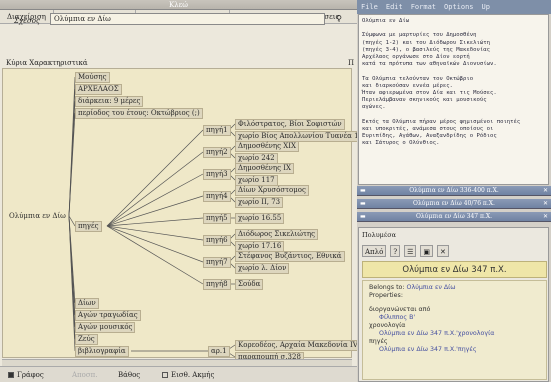  Describe the element at coordinates (260, 218) in the screenshot. I see `graph-node-source-item: χωρίο 16.55` at that location.